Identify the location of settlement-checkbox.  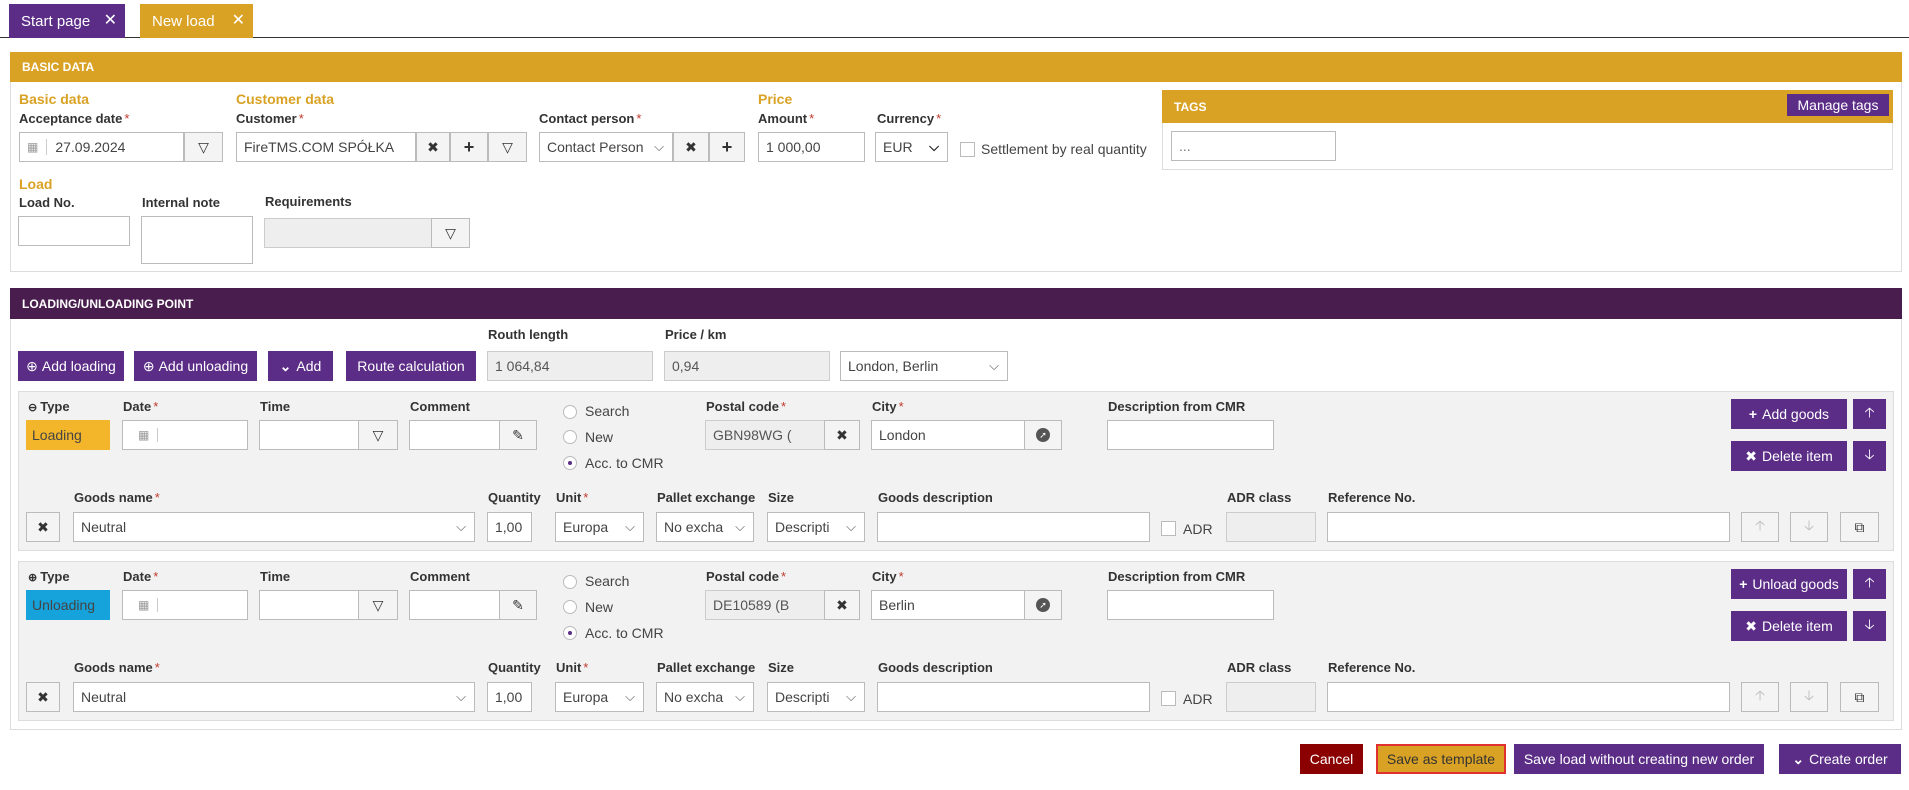
(967, 149).